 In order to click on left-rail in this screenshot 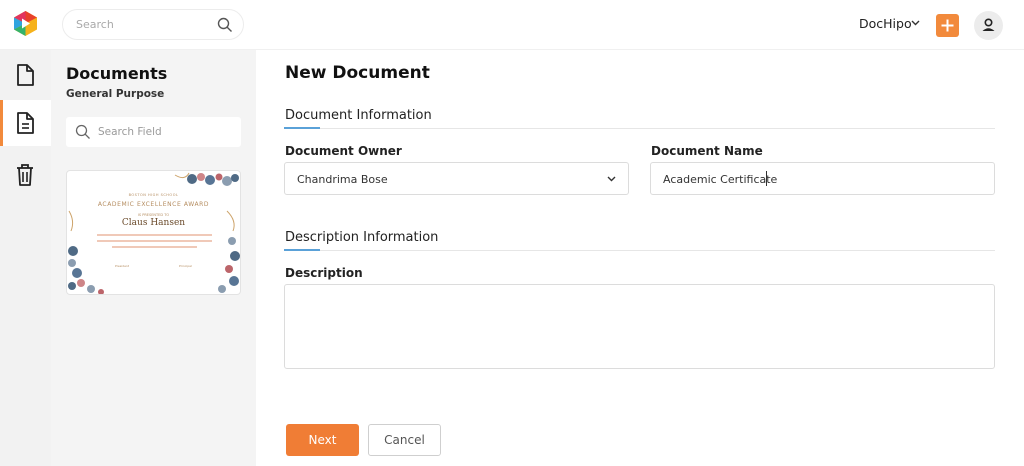, I will do `click(25, 258)`.